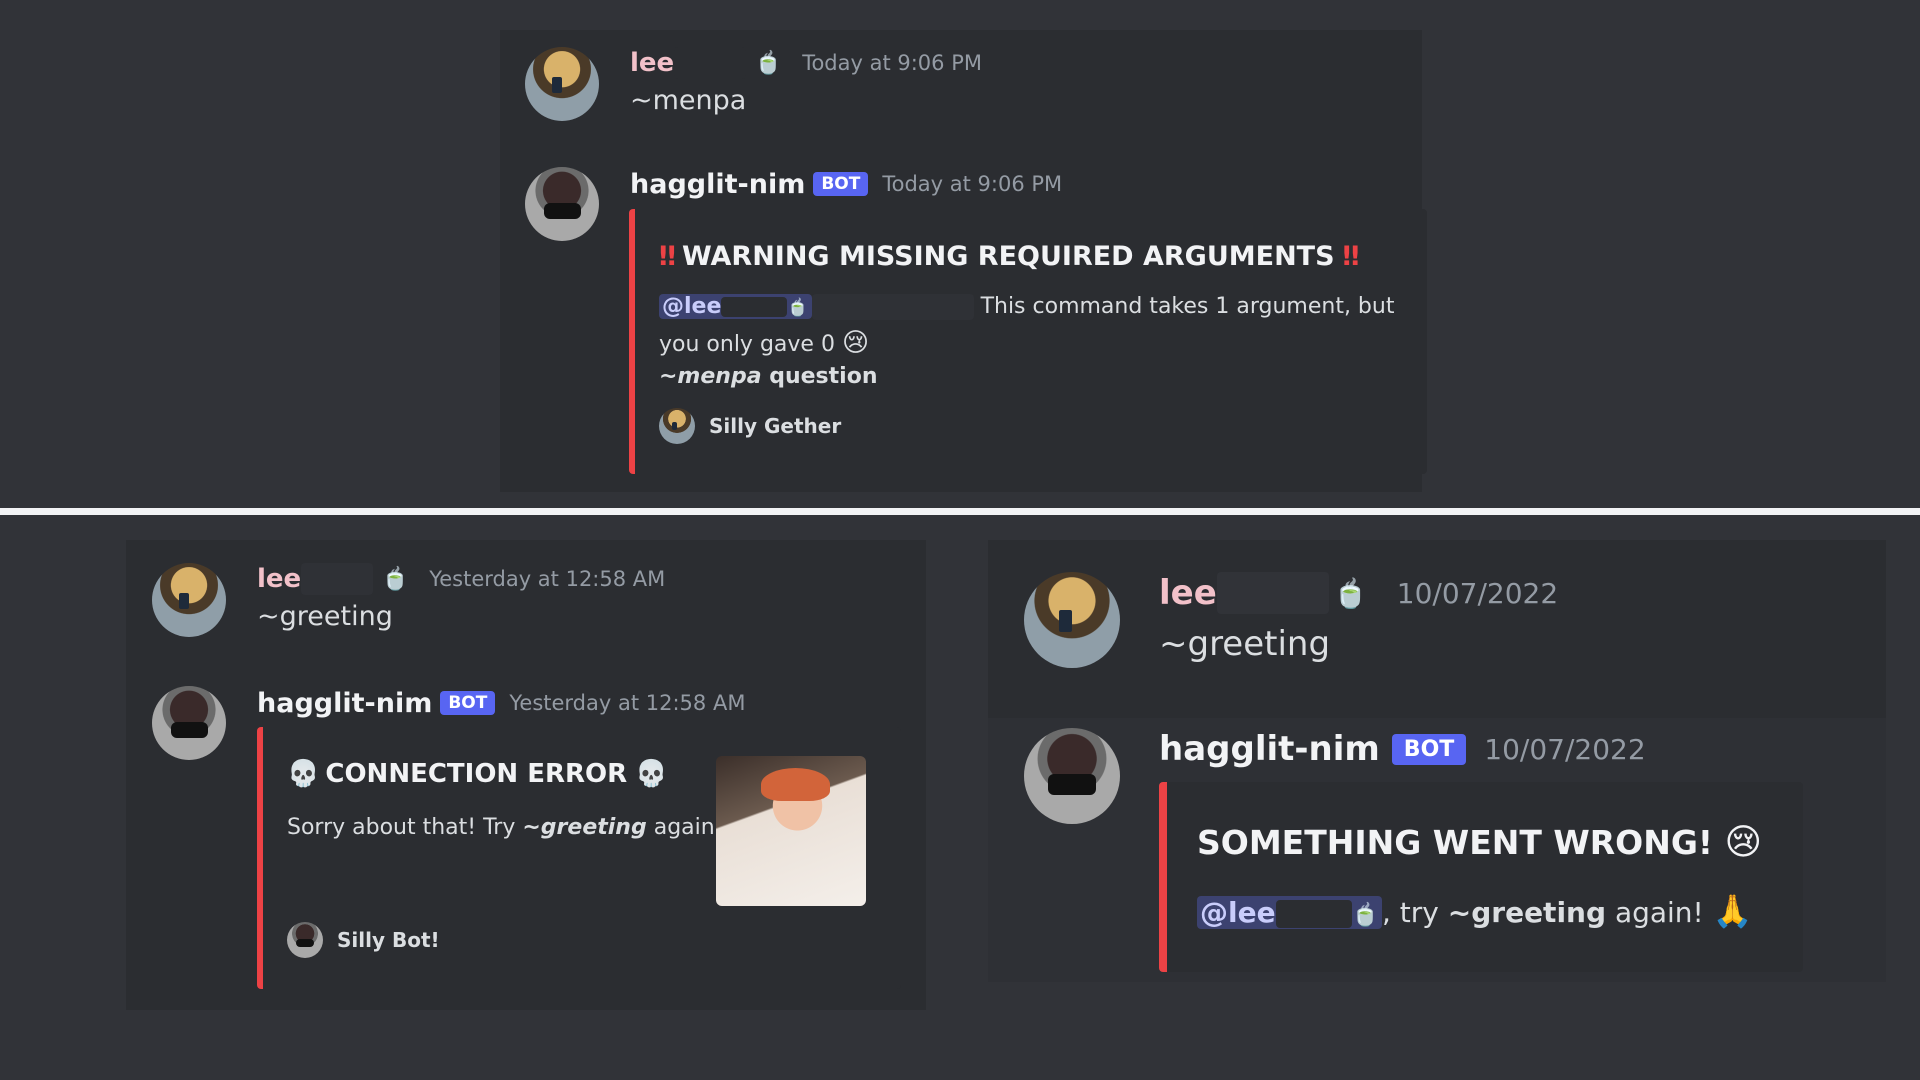 The width and height of the screenshot is (1920, 1080). I want to click on message-header: lee 🍵 Today at 9:06 PM, so click(806, 63).